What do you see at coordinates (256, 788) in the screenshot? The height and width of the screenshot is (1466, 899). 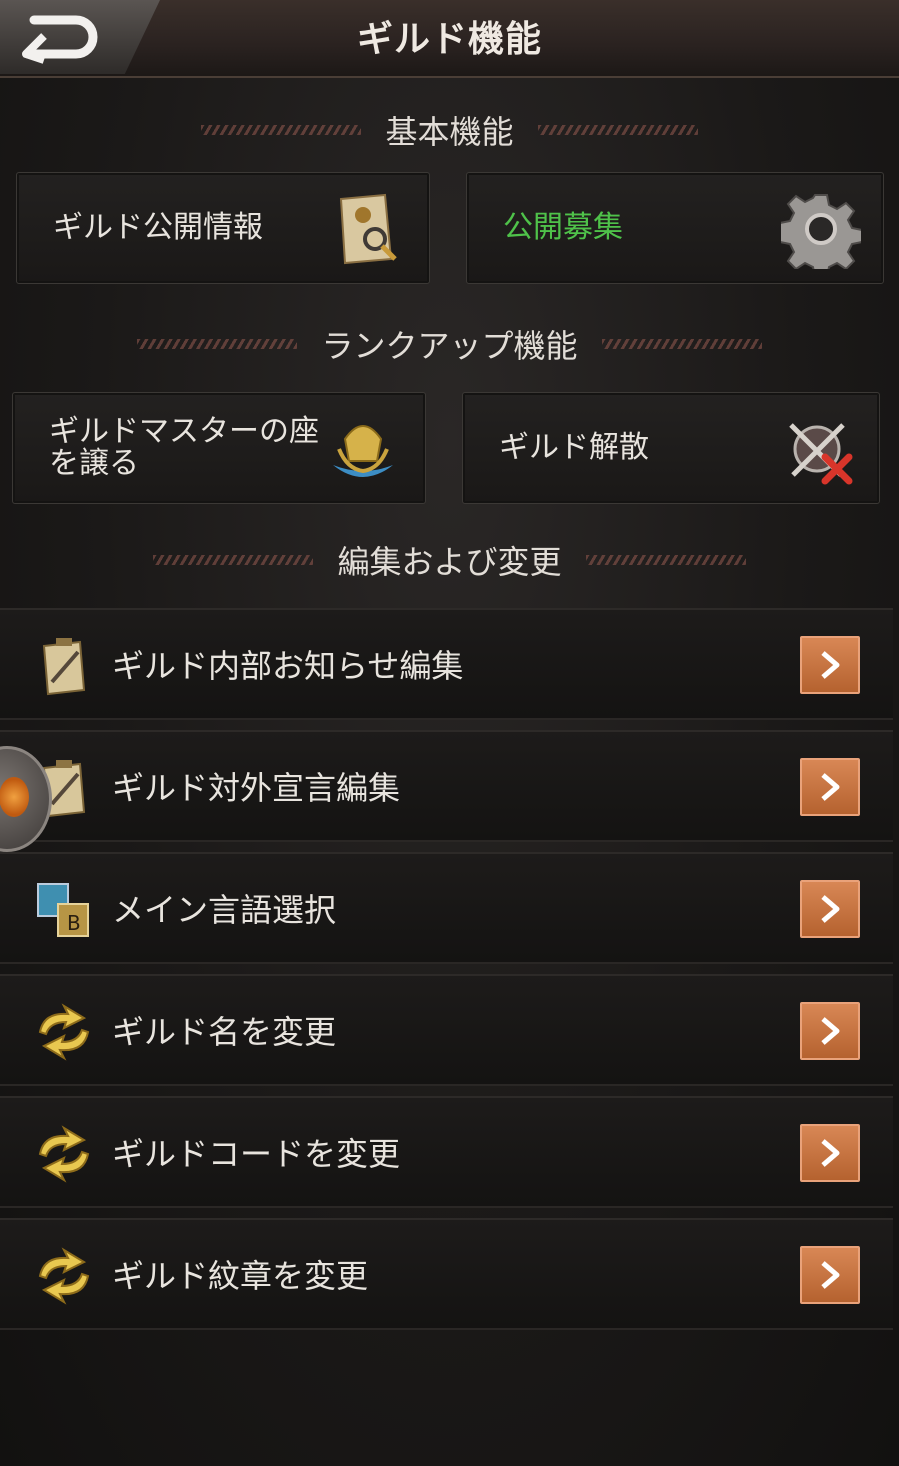 I see `menu-item-label: ギルド対外宣言編集` at bounding box center [256, 788].